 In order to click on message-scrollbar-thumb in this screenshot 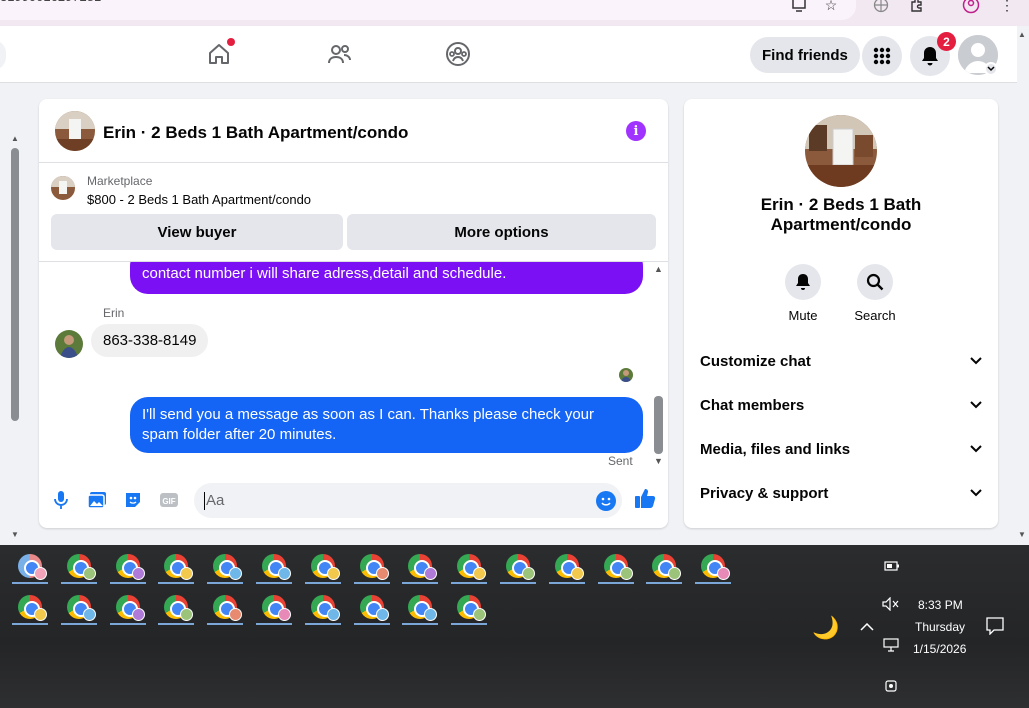, I will do `click(658, 425)`.